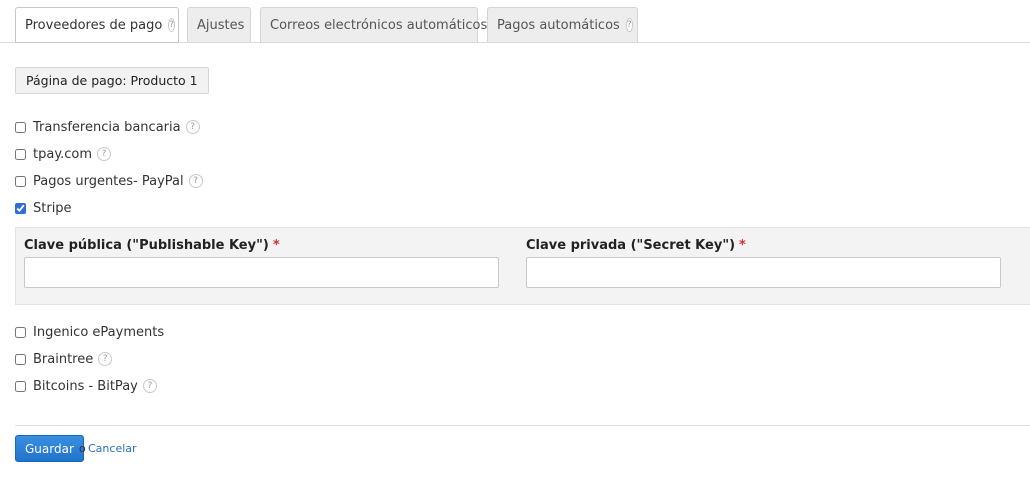  What do you see at coordinates (49, 448) in the screenshot?
I see `save-button: Guardar` at bounding box center [49, 448].